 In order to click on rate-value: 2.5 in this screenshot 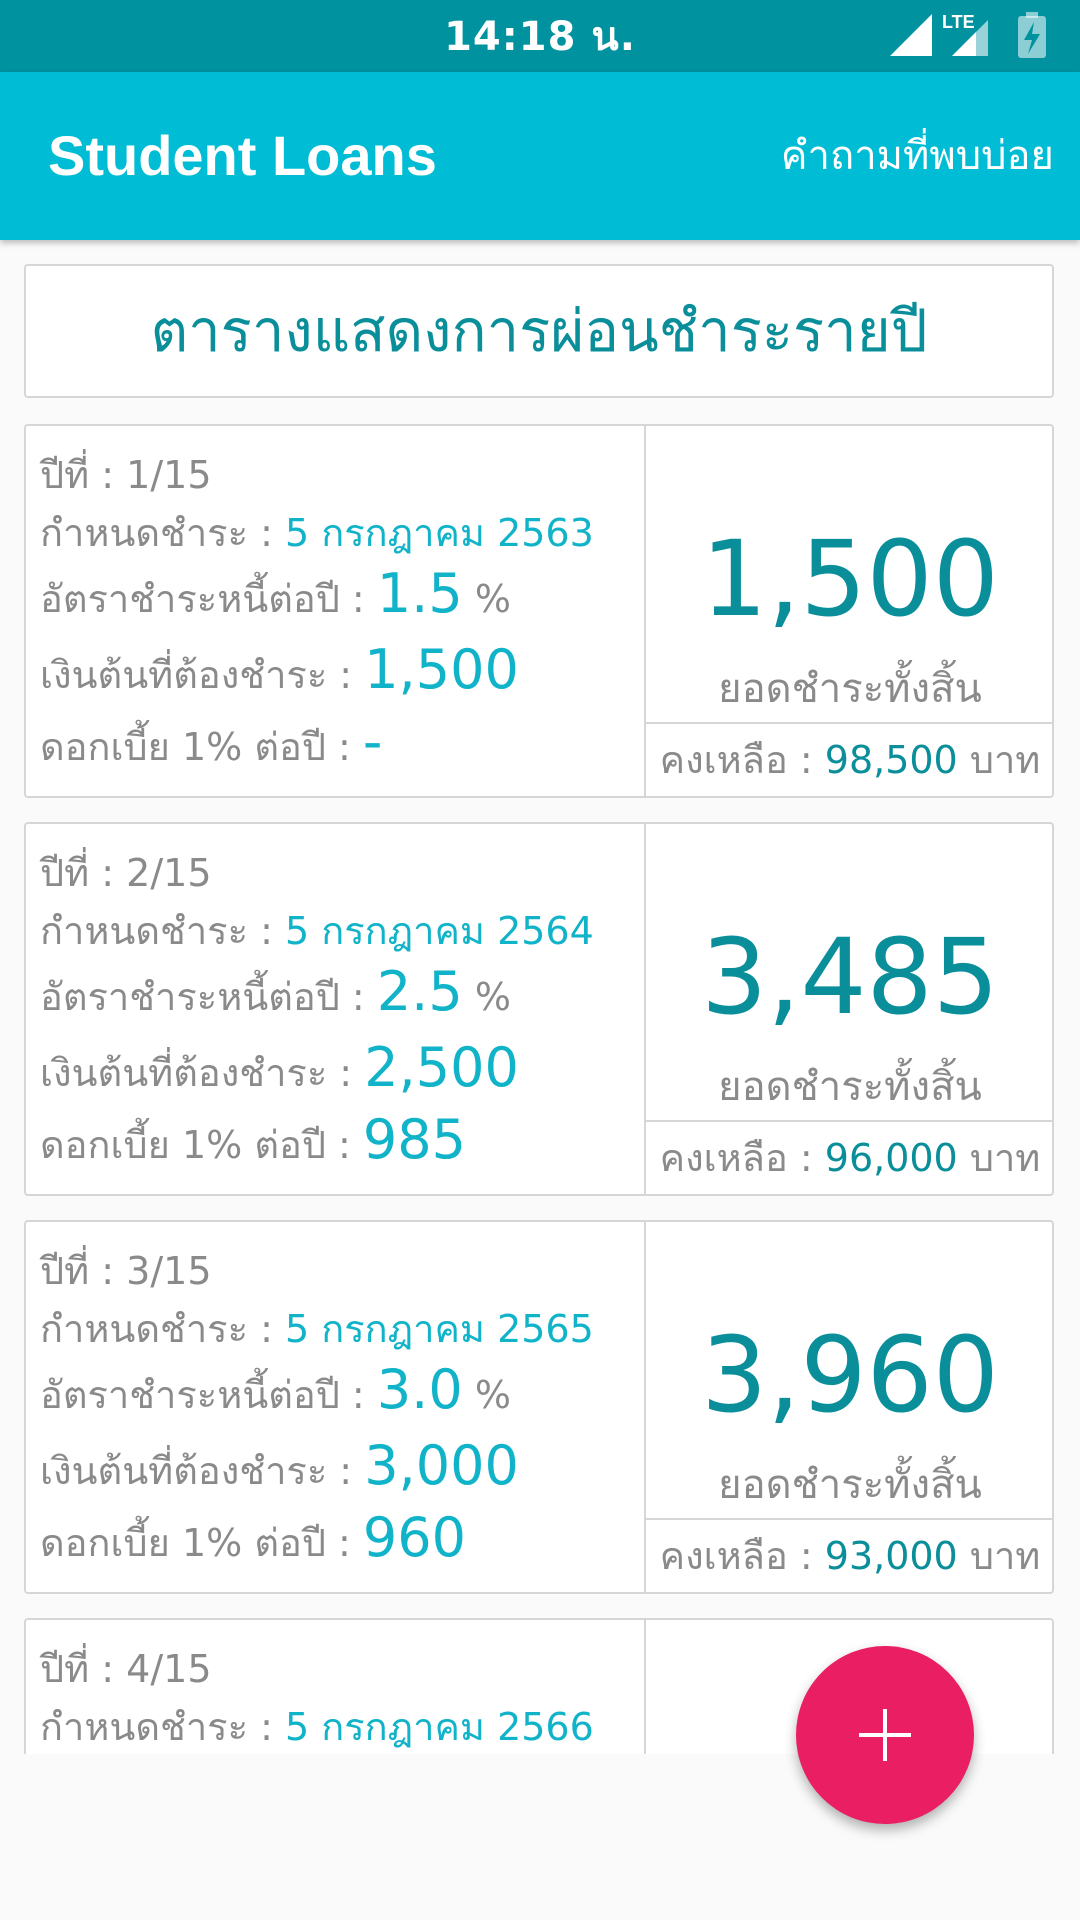, I will do `click(419, 991)`.